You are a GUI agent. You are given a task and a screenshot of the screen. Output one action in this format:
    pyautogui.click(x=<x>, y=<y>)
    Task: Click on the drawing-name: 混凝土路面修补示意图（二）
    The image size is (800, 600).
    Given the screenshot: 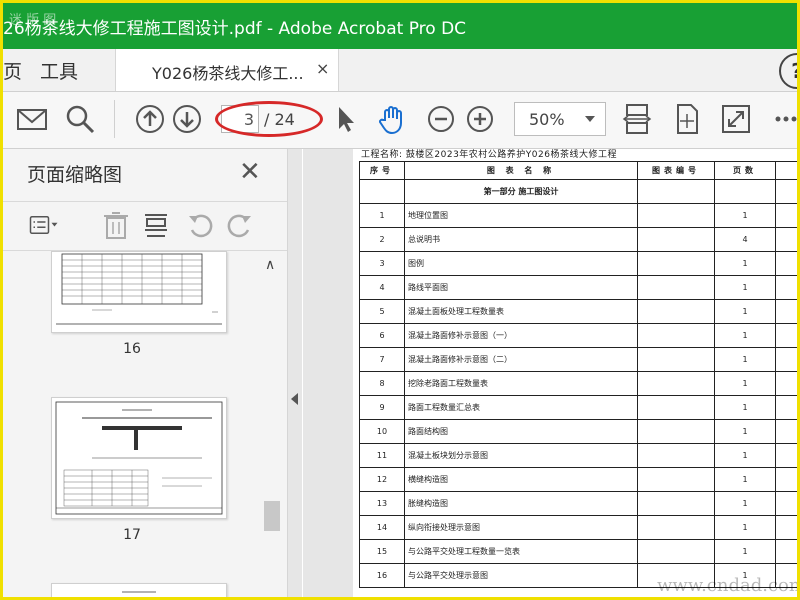 What is the action you would take?
    pyautogui.click(x=521, y=359)
    